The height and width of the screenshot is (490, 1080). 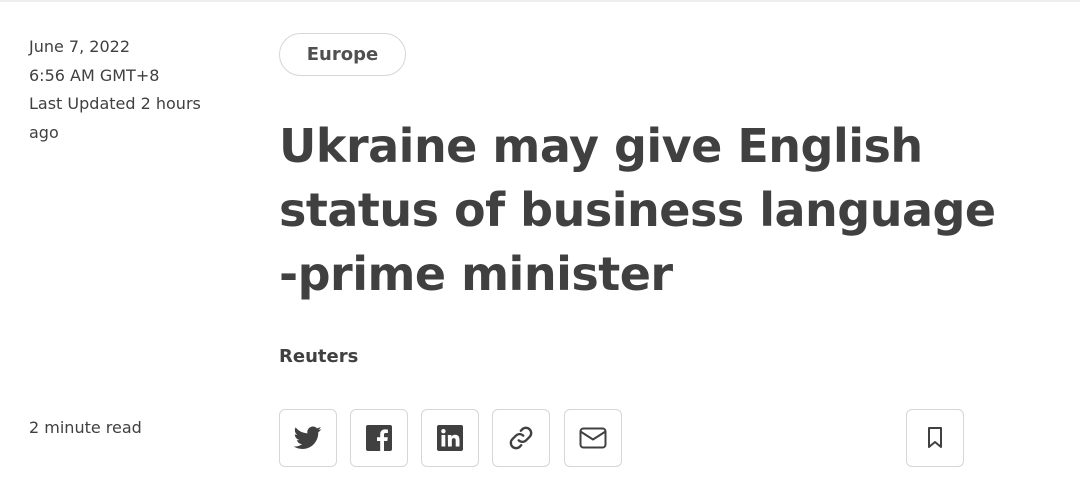 I want to click on byline: Reuters, so click(x=319, y=356).